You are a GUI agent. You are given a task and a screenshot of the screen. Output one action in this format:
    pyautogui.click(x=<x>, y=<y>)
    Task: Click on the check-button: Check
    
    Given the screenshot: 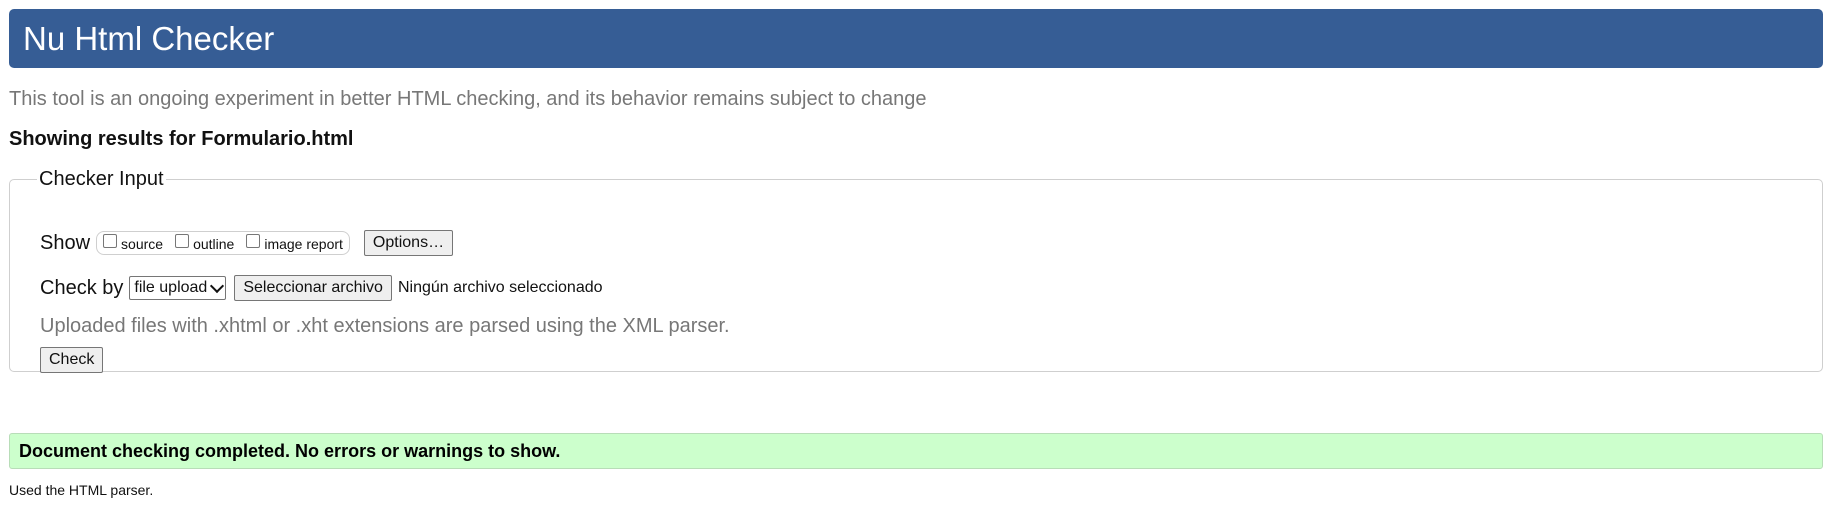 What is the action you would take?
    pyautogui.click(x=72, y=360)
    